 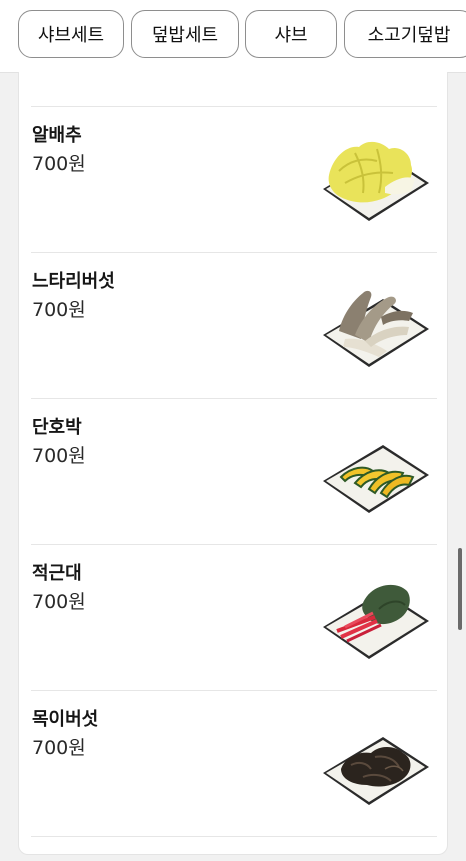 What do you see at coordinates (234, 836) in the screenshot?
I see `divider` at bounding box center [234, 836].